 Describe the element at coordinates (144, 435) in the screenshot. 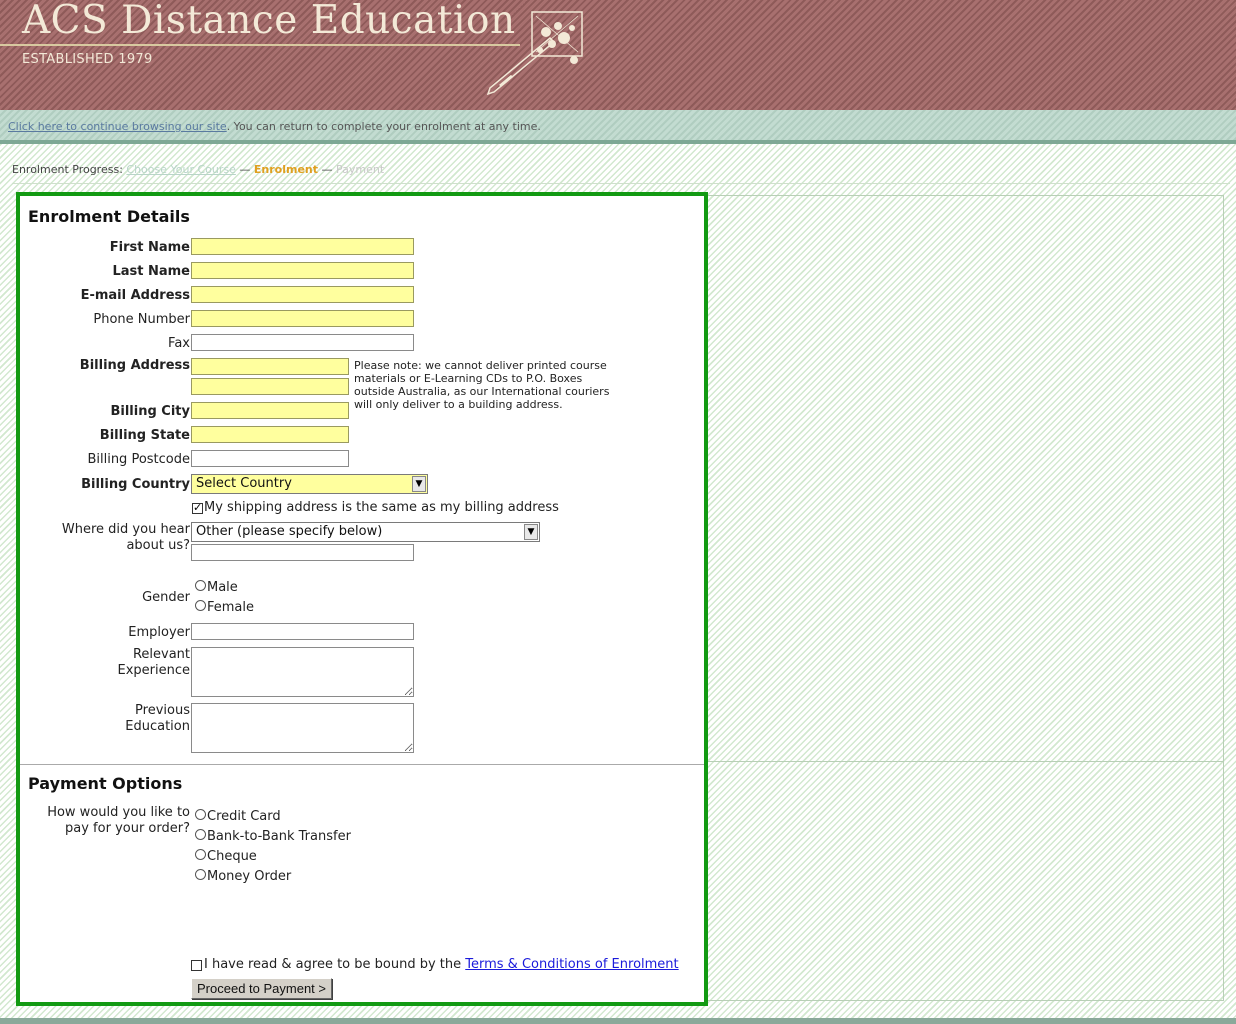

I see `billing-state-label: Billing State` at that location.